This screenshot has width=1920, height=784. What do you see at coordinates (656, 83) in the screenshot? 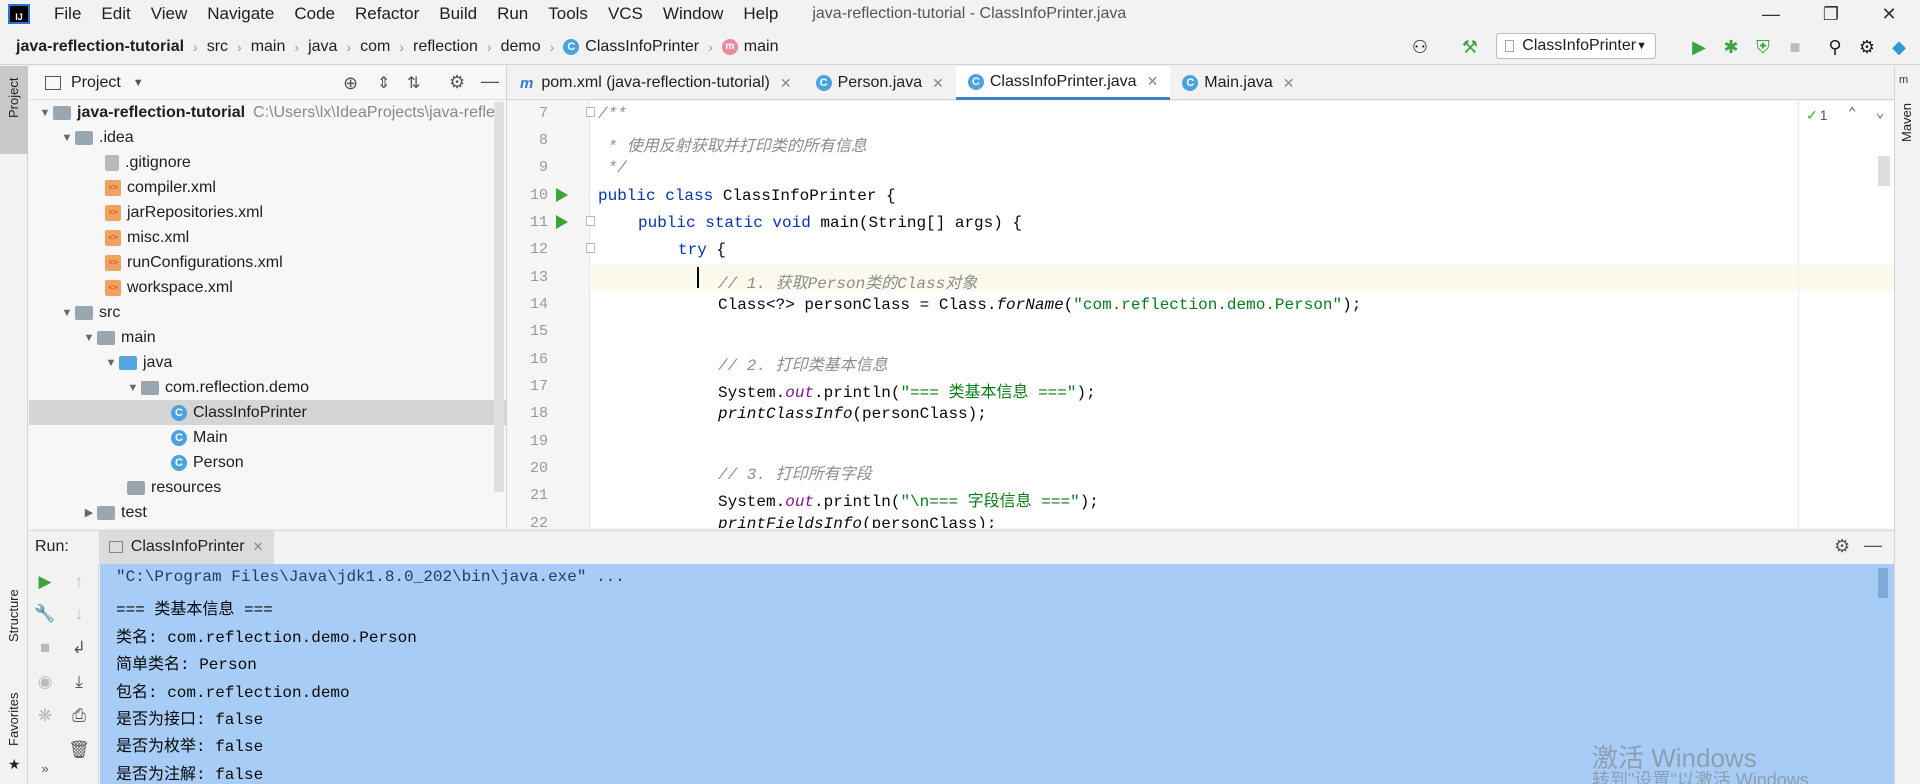
I see `tab-pom-xml: m pom.xml (java-reflection-tutorial) ✕` at bounding box center [656, 83].